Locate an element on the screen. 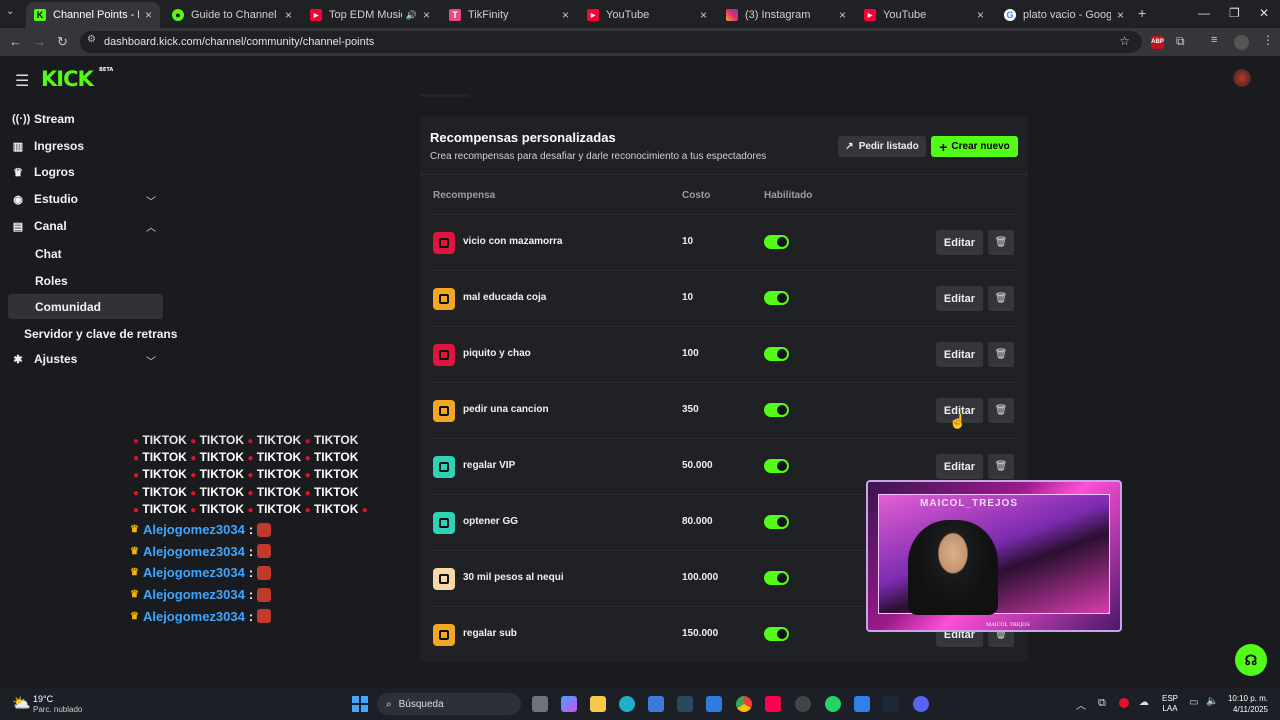 Image resolution: width=1280 pixels, height=720 pixels. abp-extension-icon: ABP is located at coordinates (1157, 42).